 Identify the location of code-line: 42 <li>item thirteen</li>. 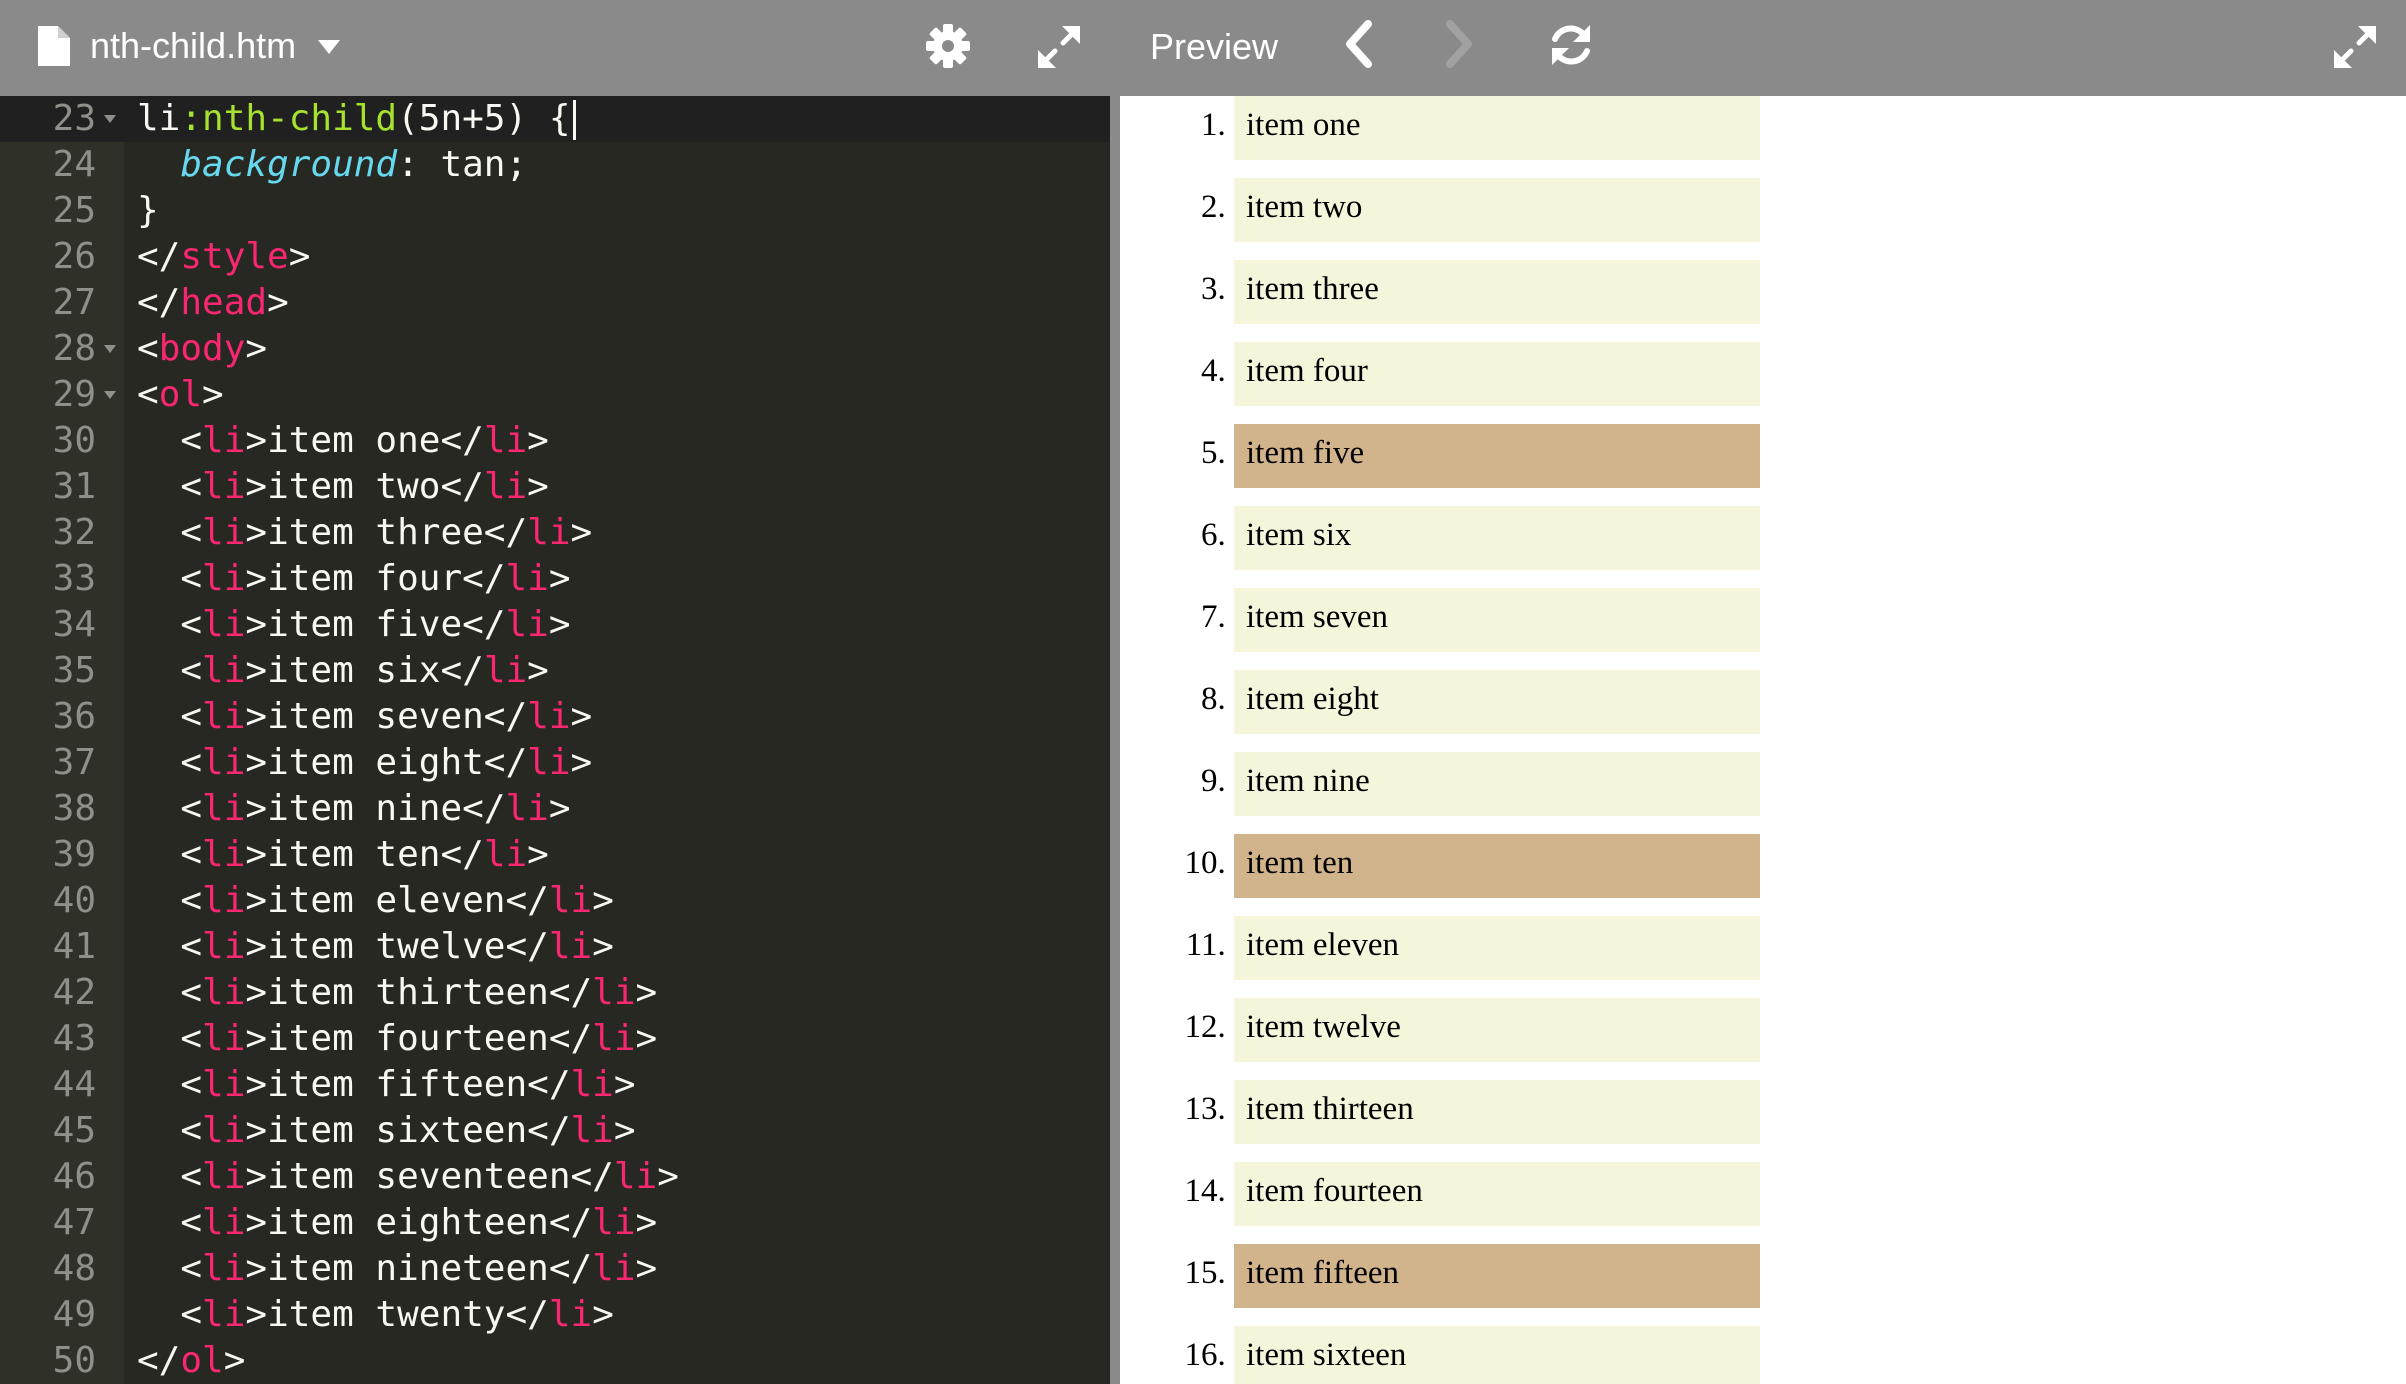
(555, 993).